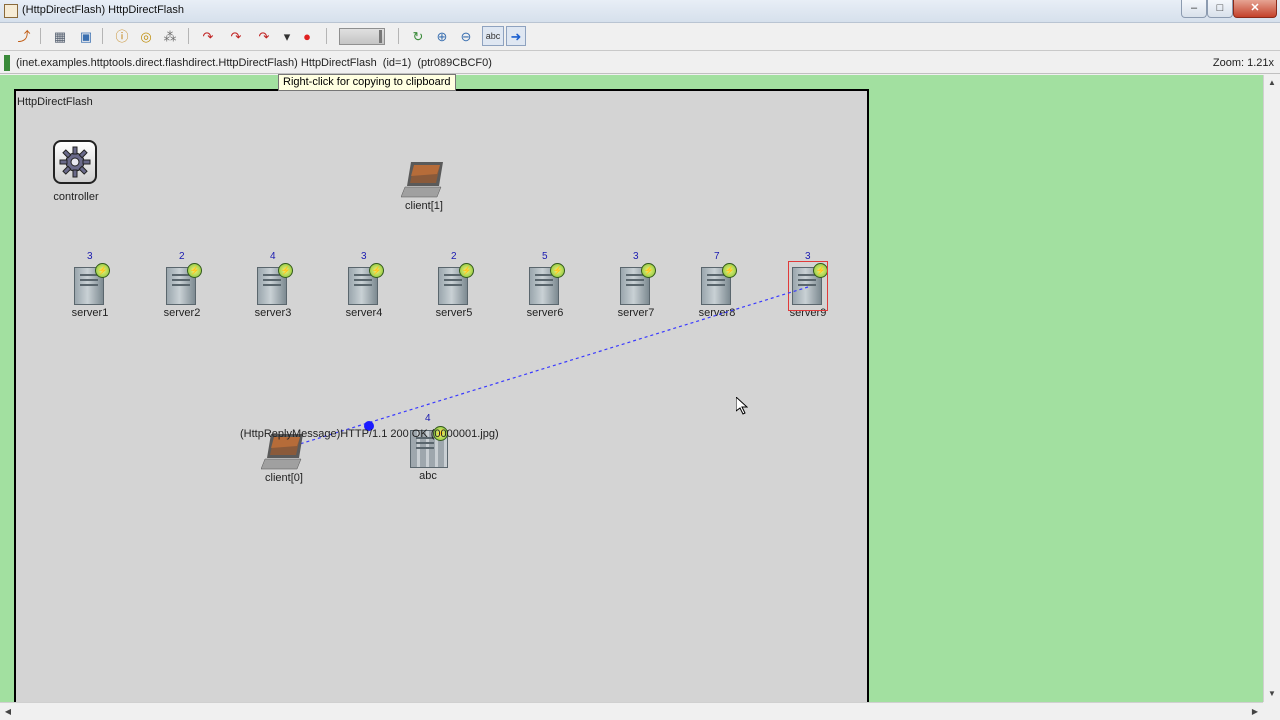 Image resolution: width=1280 pixels, height=720 pixels. Describe the element at coordinates (545, 256) in the screenshot. I see `server-queue-length: 5` at that location.